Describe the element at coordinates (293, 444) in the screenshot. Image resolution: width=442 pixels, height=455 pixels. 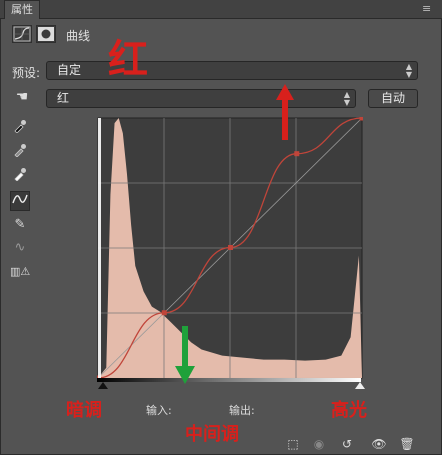
I see `clip-to-layer-icon: ⬚` at that location.